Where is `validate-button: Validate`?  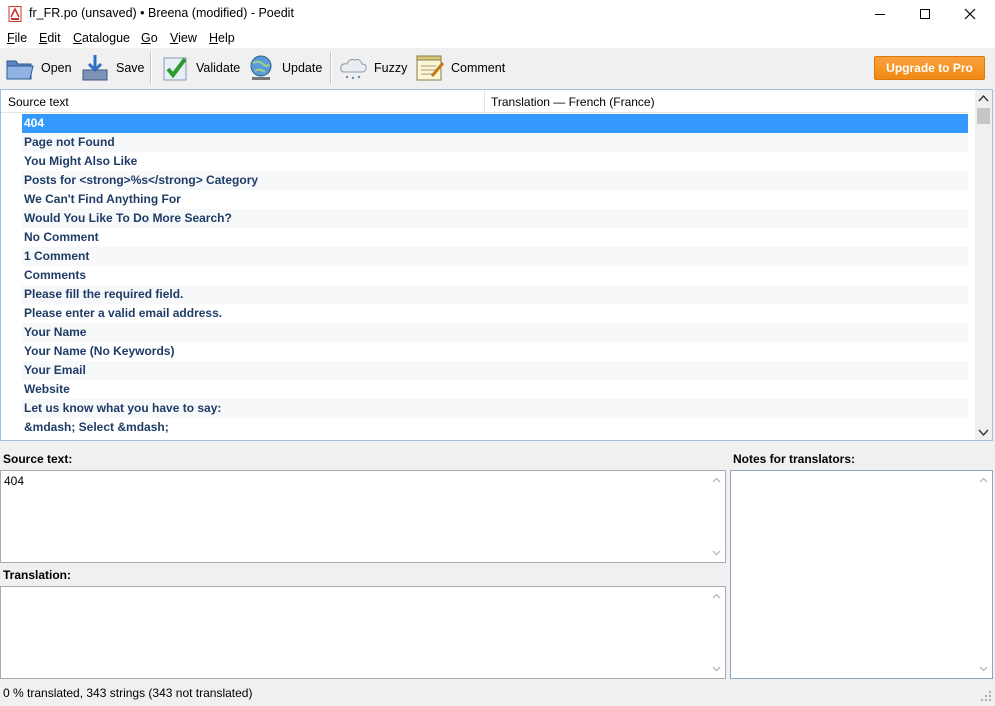
validate-button: Validate is located at coordinates (199, 68).